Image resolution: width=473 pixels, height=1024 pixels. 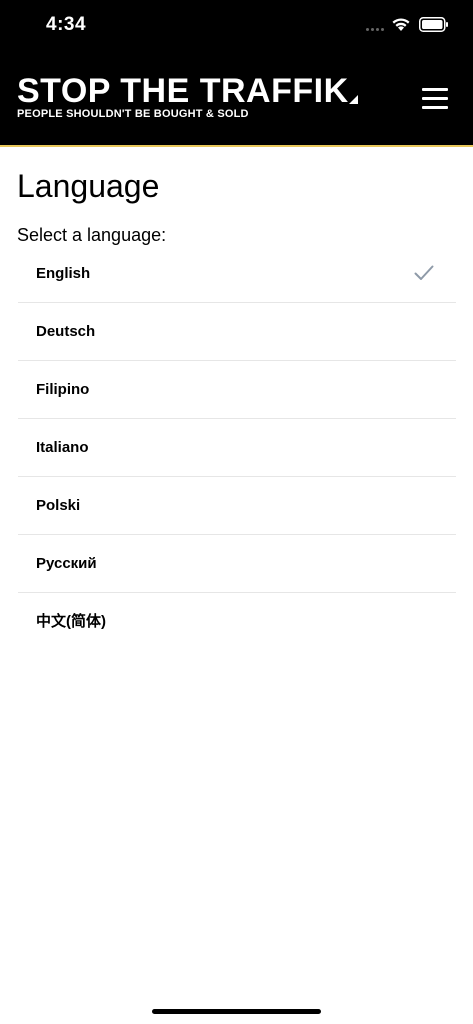 I want to click on checkmark-icon, so click(x=424, y=272).